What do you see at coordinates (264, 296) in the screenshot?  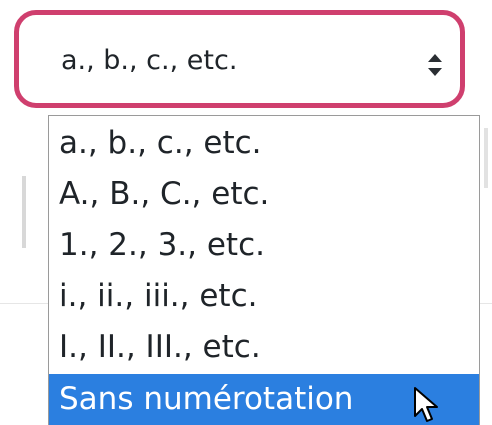 I see `option-lowercase-roman: i., ii., iii., etc.` at bounding box center [264, 296].